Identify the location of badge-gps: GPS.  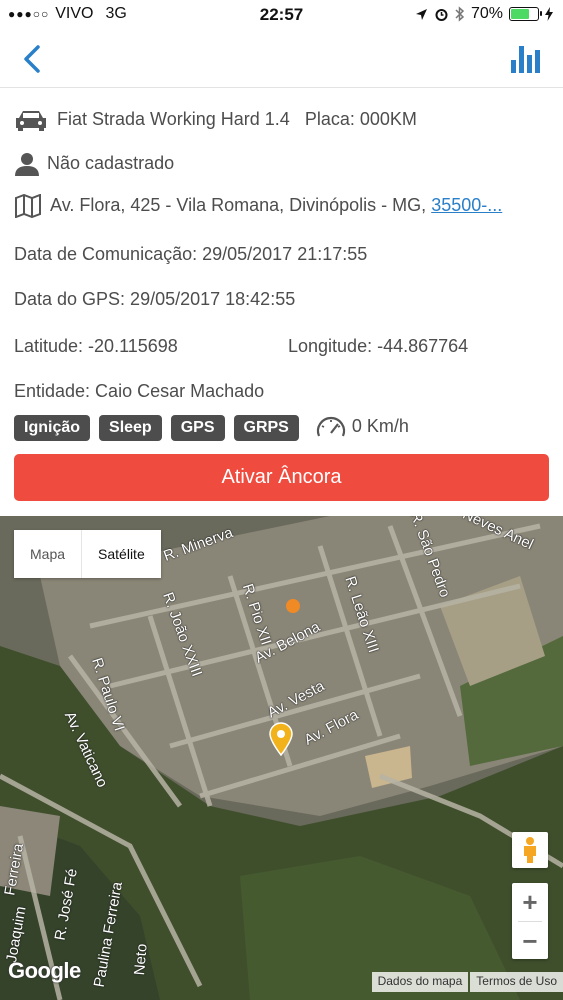
(197, 427).